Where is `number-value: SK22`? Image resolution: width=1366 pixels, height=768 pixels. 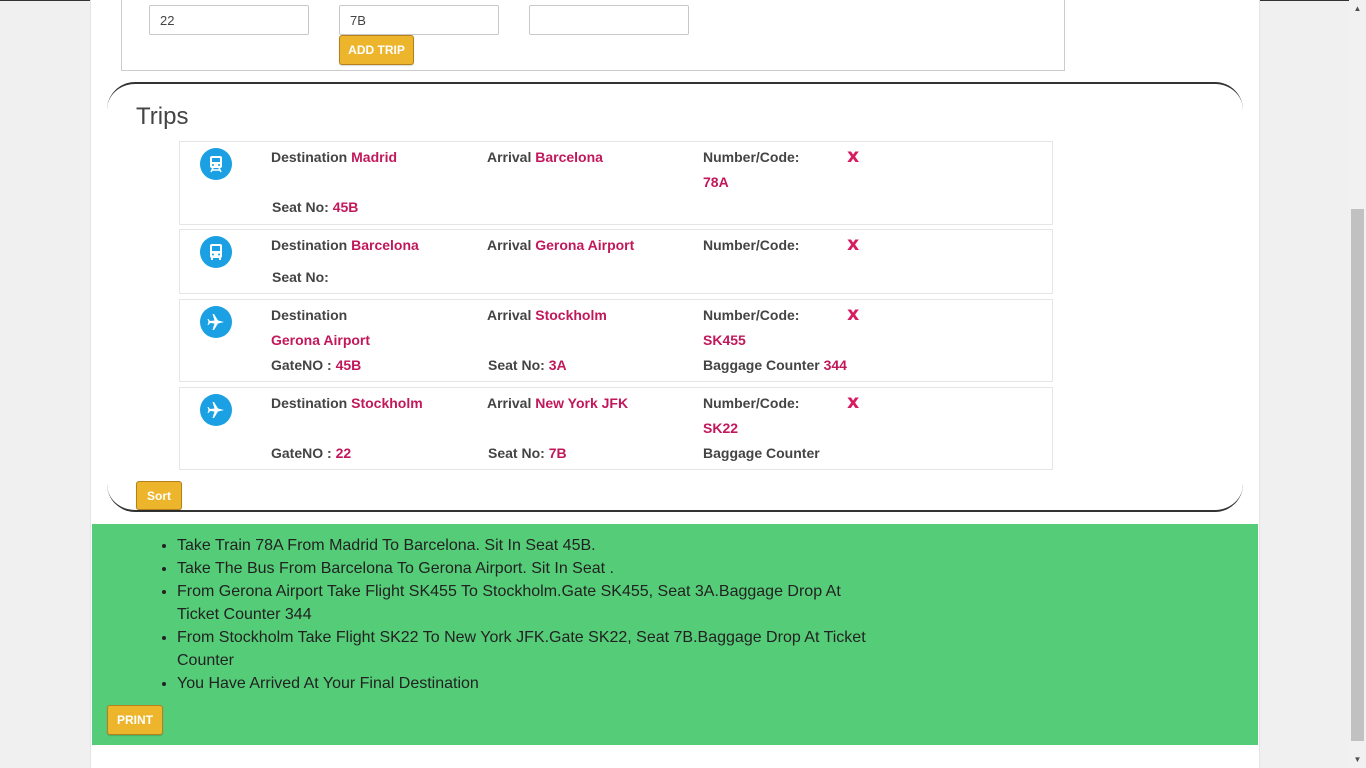 number-value: SK22 is located at coordinates (721, 428).